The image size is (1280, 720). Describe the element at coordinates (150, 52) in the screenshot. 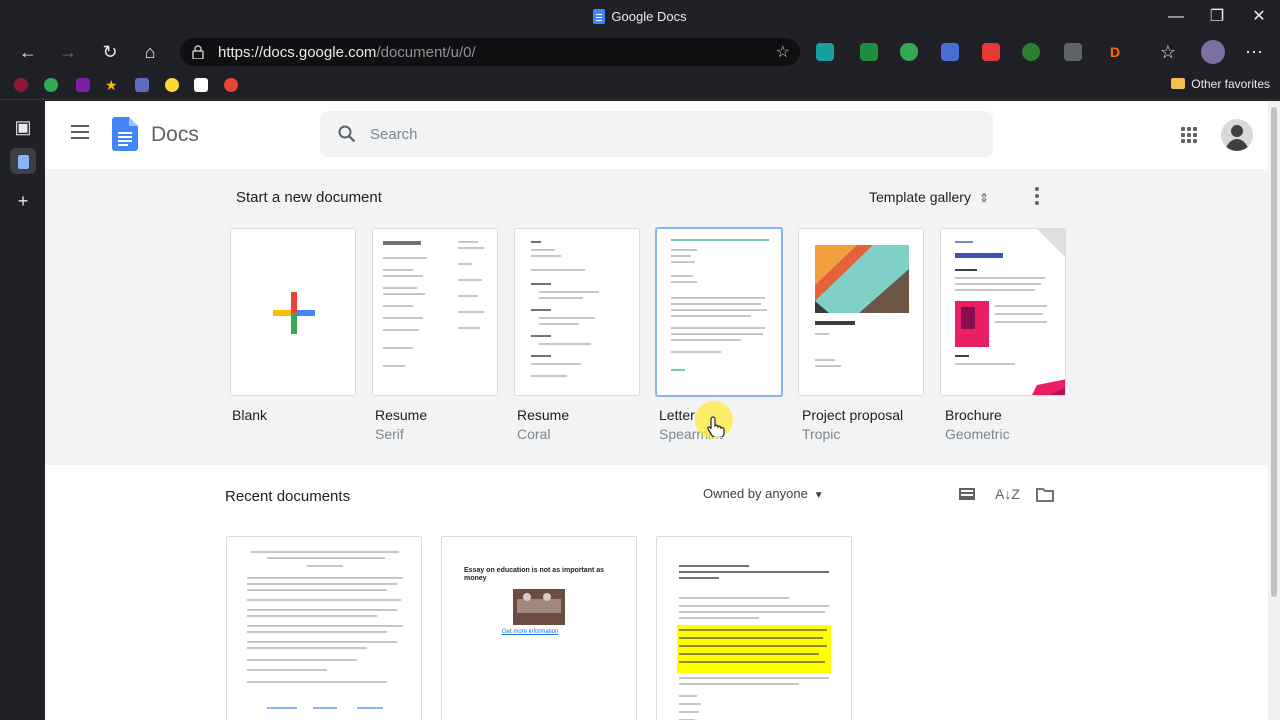

I see `home-icon: ⌂` at that location.